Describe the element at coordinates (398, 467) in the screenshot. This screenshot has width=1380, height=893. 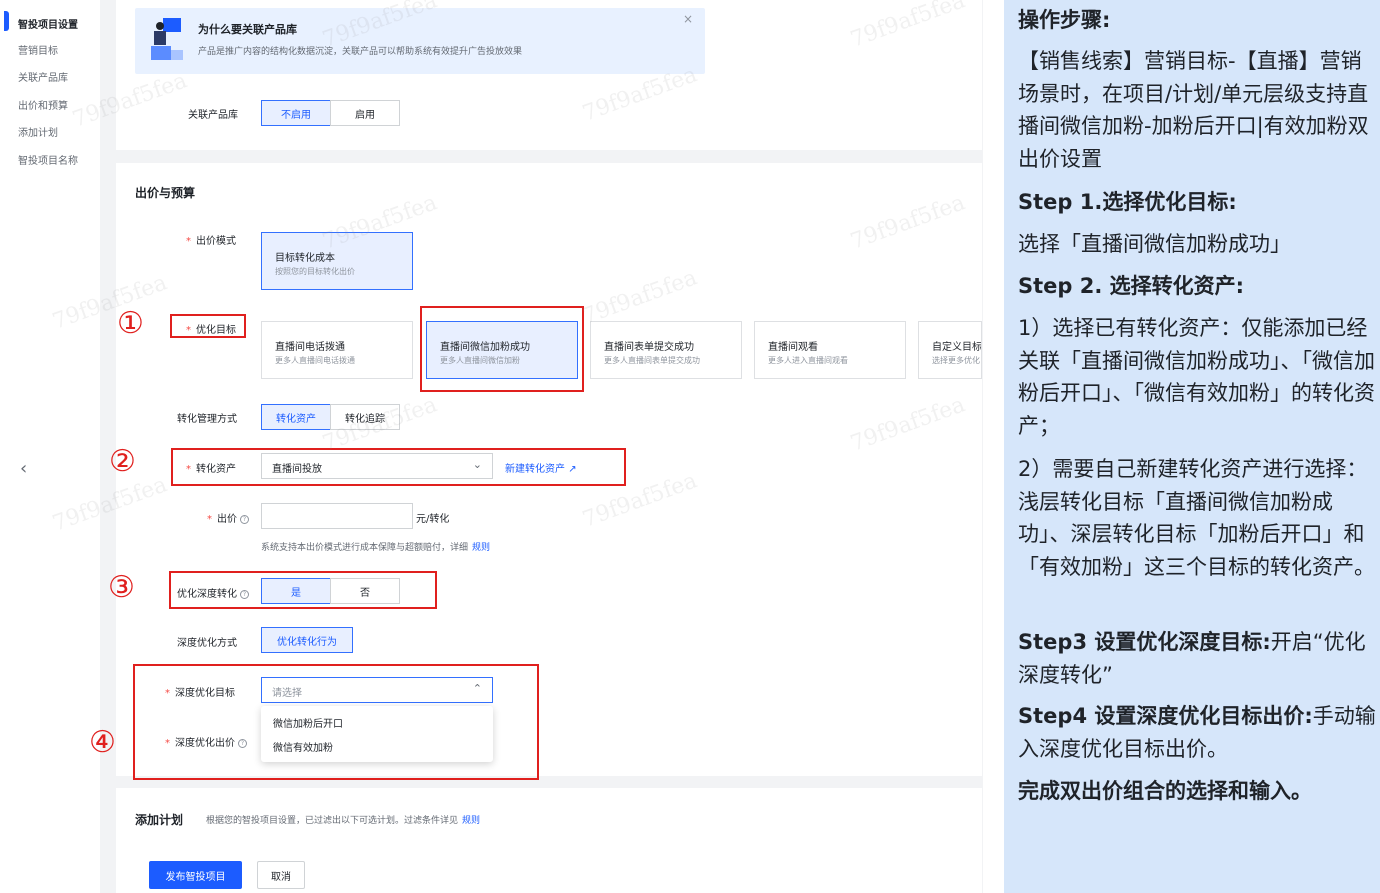
I see `annotation-box-conv-asset` at that location.